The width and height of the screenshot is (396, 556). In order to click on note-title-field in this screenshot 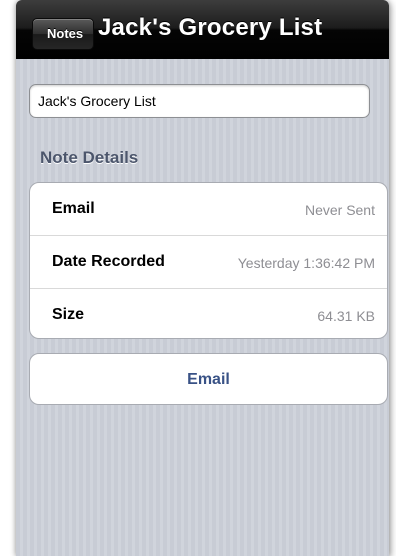, I will do `click(199, 101)`.